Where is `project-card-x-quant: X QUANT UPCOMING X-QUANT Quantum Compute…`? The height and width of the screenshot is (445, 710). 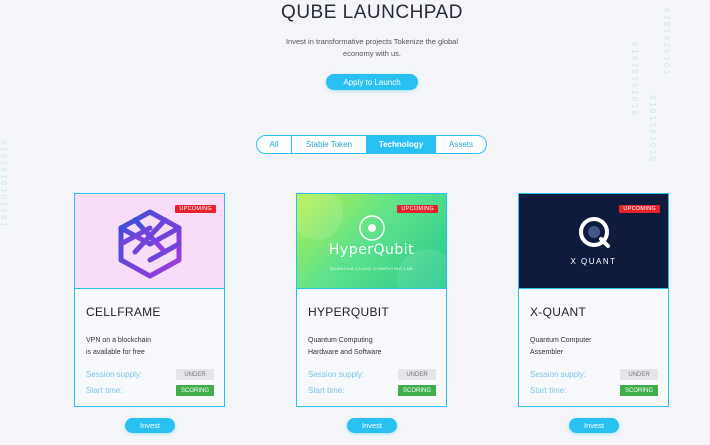
project-card-x-quant: X QUANT UPCOMING X-QUANT Quantum Compute… is located at coordinates (593, 300).